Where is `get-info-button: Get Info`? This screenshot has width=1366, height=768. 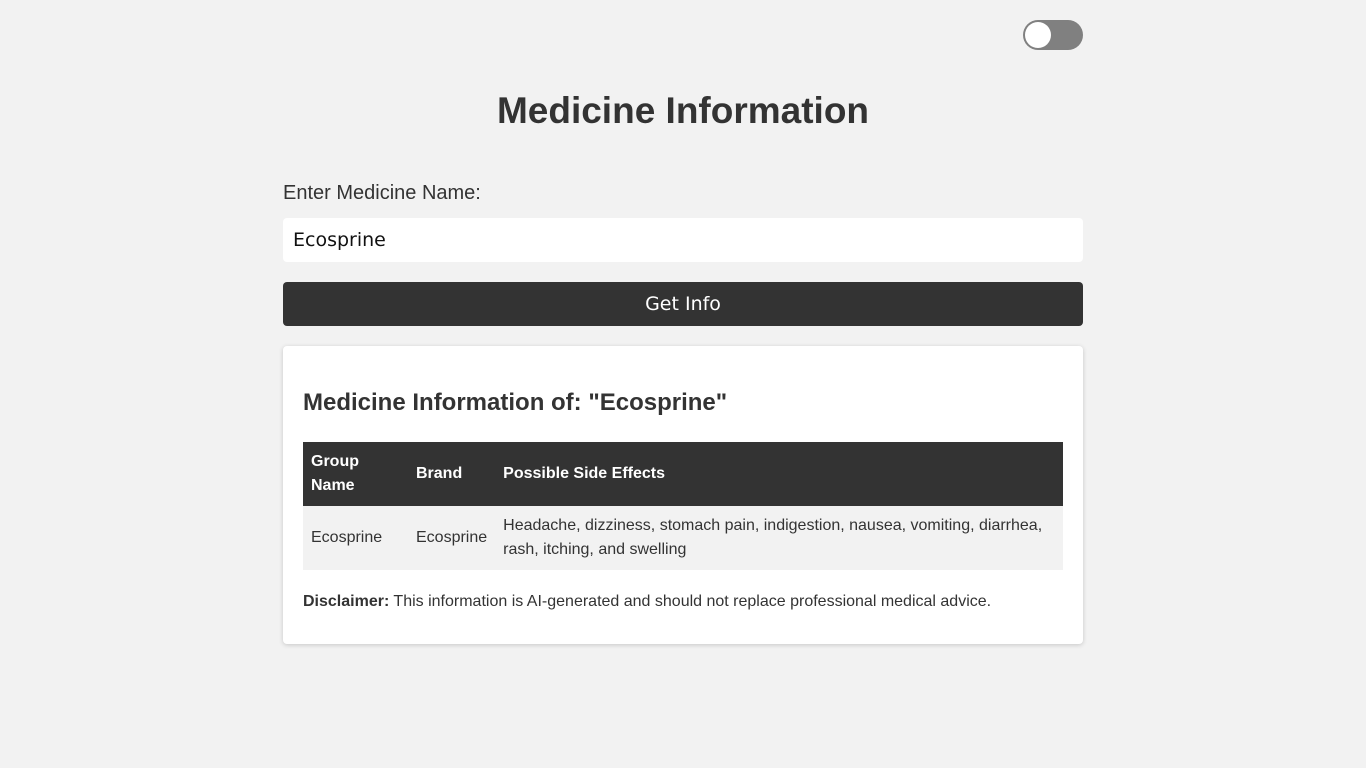 get-info-button: Get Info is located at coordinates (683, 304).